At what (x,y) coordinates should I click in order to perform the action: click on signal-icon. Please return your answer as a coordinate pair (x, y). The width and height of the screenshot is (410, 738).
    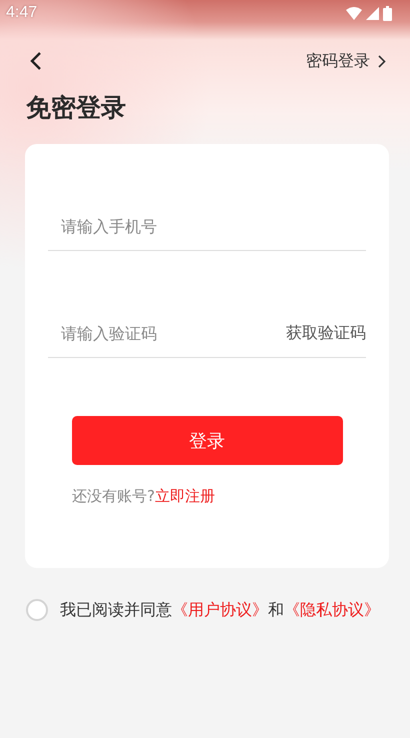
    Looking at the image, I should click on (372, 13).